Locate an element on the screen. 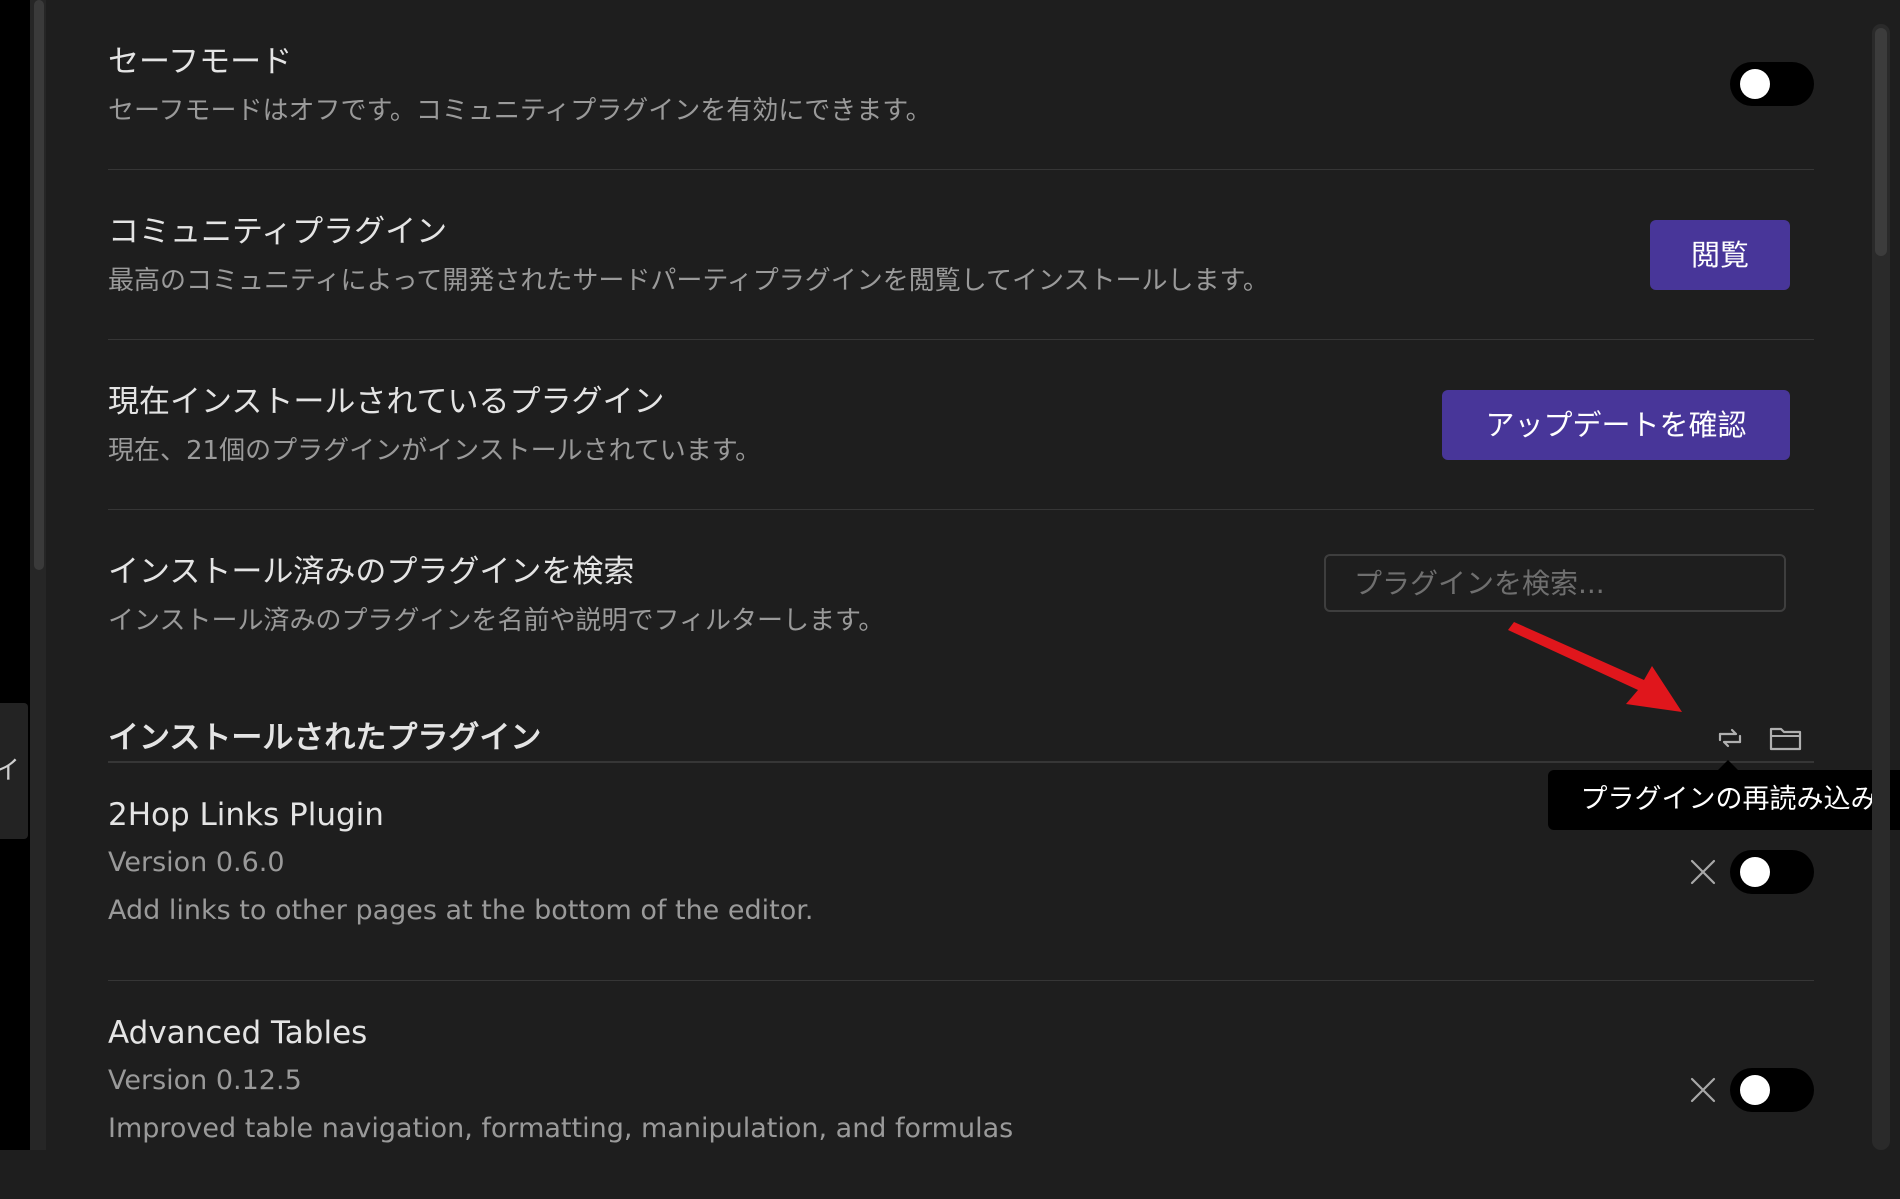 Image resolution: width=1900 pixels, height=1199 pixels. right-scrollbar-thumb is located at coordinates (1881, 142).